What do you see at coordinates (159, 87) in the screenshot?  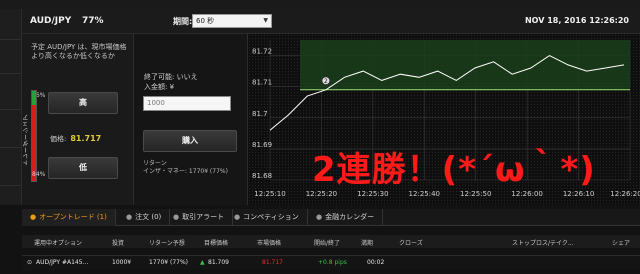 I see `amount-label: 入金額: ¥` at bounding box center [159, 87].